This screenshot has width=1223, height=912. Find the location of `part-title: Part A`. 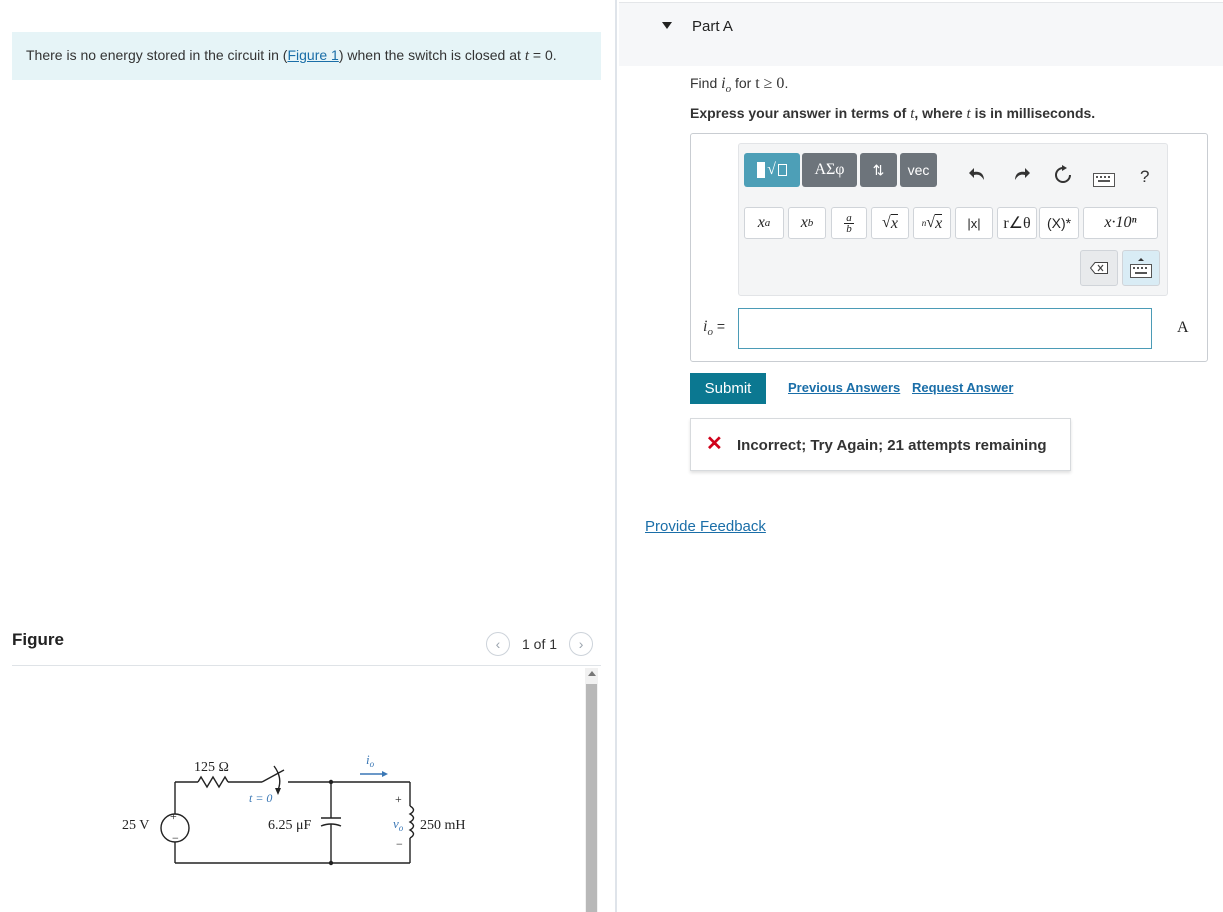

part-title: Part A is located at coordinates (712, 26).